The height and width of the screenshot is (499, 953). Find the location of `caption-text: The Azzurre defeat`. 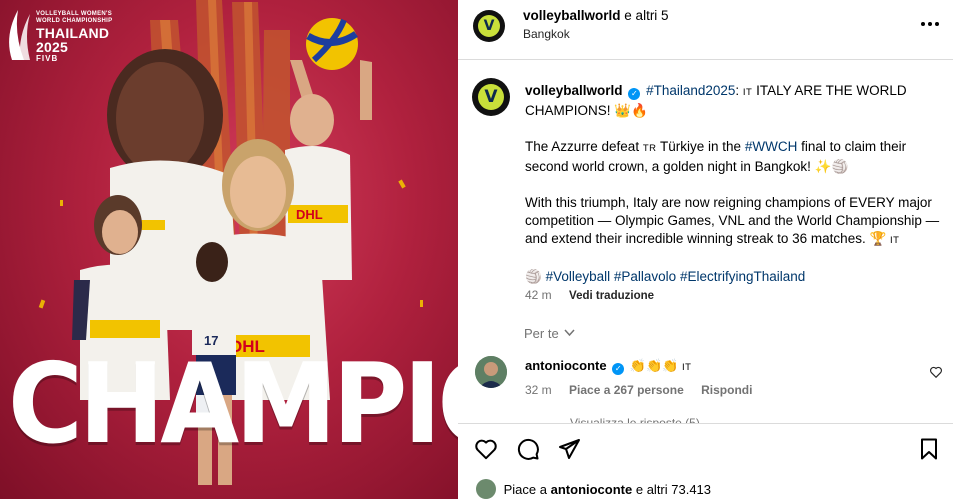

caption-text: The Azzurre defeat is located at coordinates (582, 146).